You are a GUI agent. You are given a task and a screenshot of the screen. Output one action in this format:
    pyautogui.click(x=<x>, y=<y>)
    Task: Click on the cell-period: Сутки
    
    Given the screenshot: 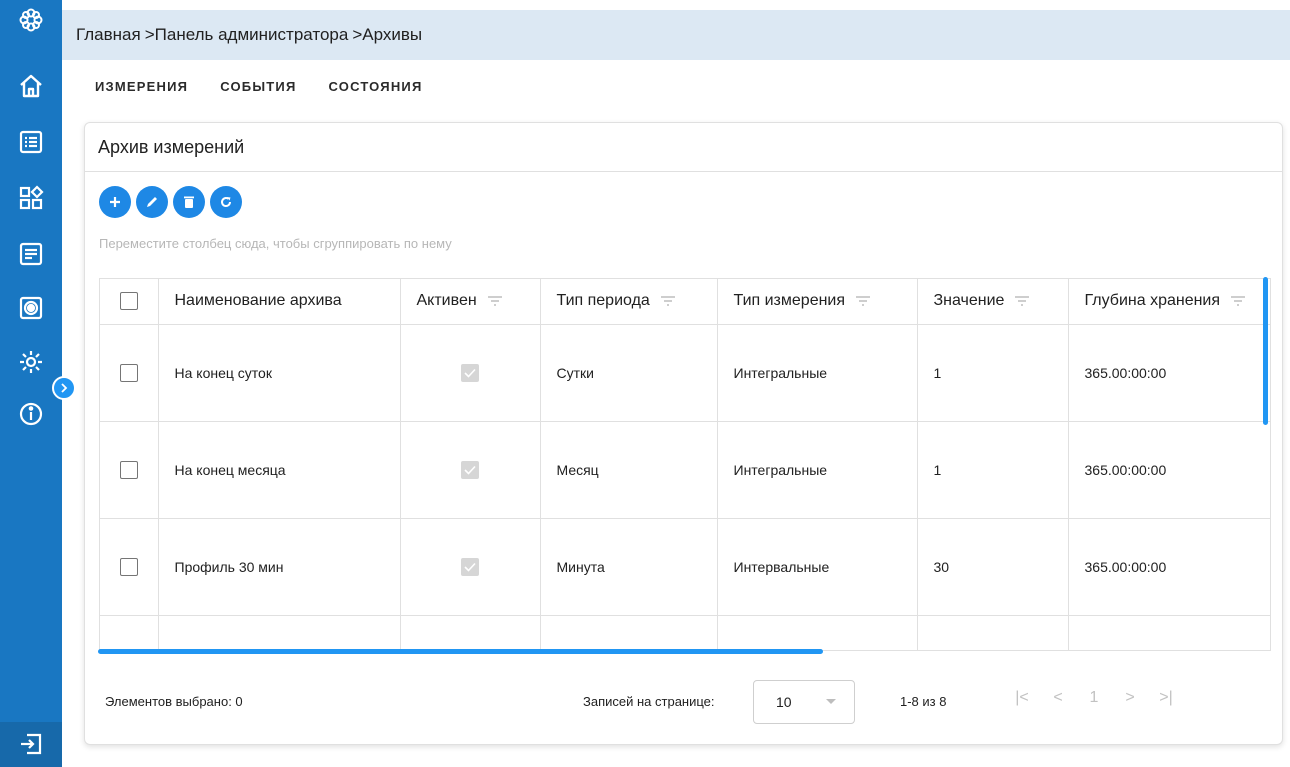 What is the action you would take?
    pyautogui.click(x=629, y=373)
    